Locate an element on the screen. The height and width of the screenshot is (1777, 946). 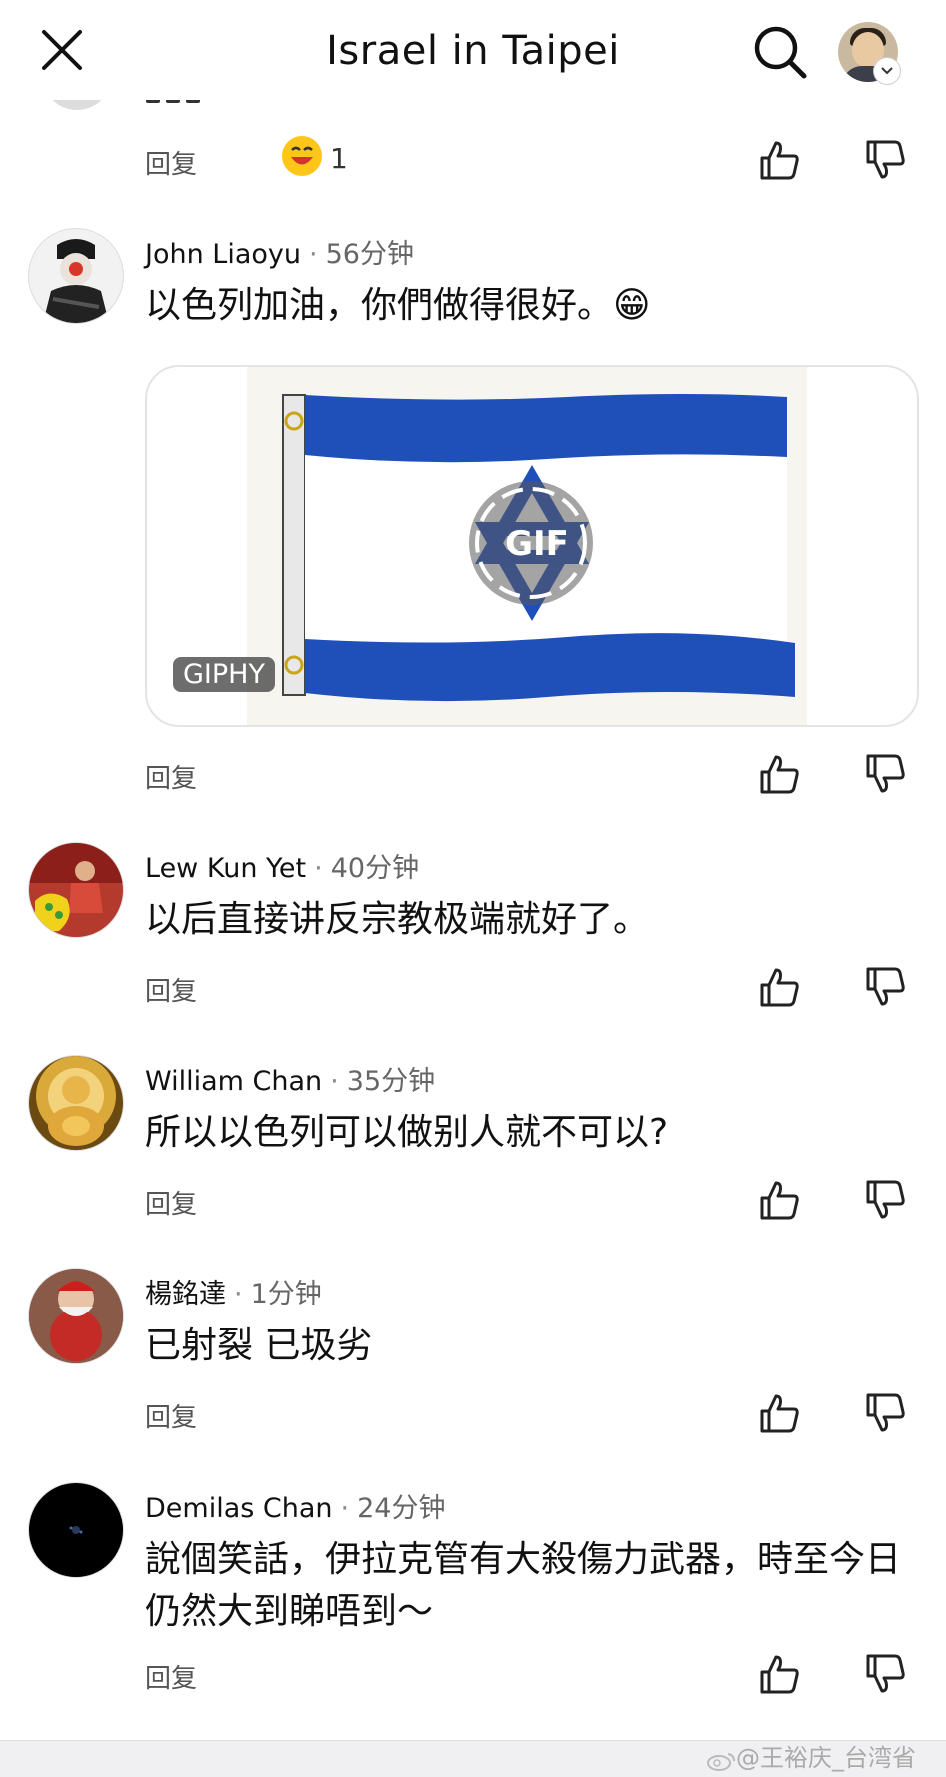
comment-header: William Chan · 35分钟 is located at coordinates (290, 1078).